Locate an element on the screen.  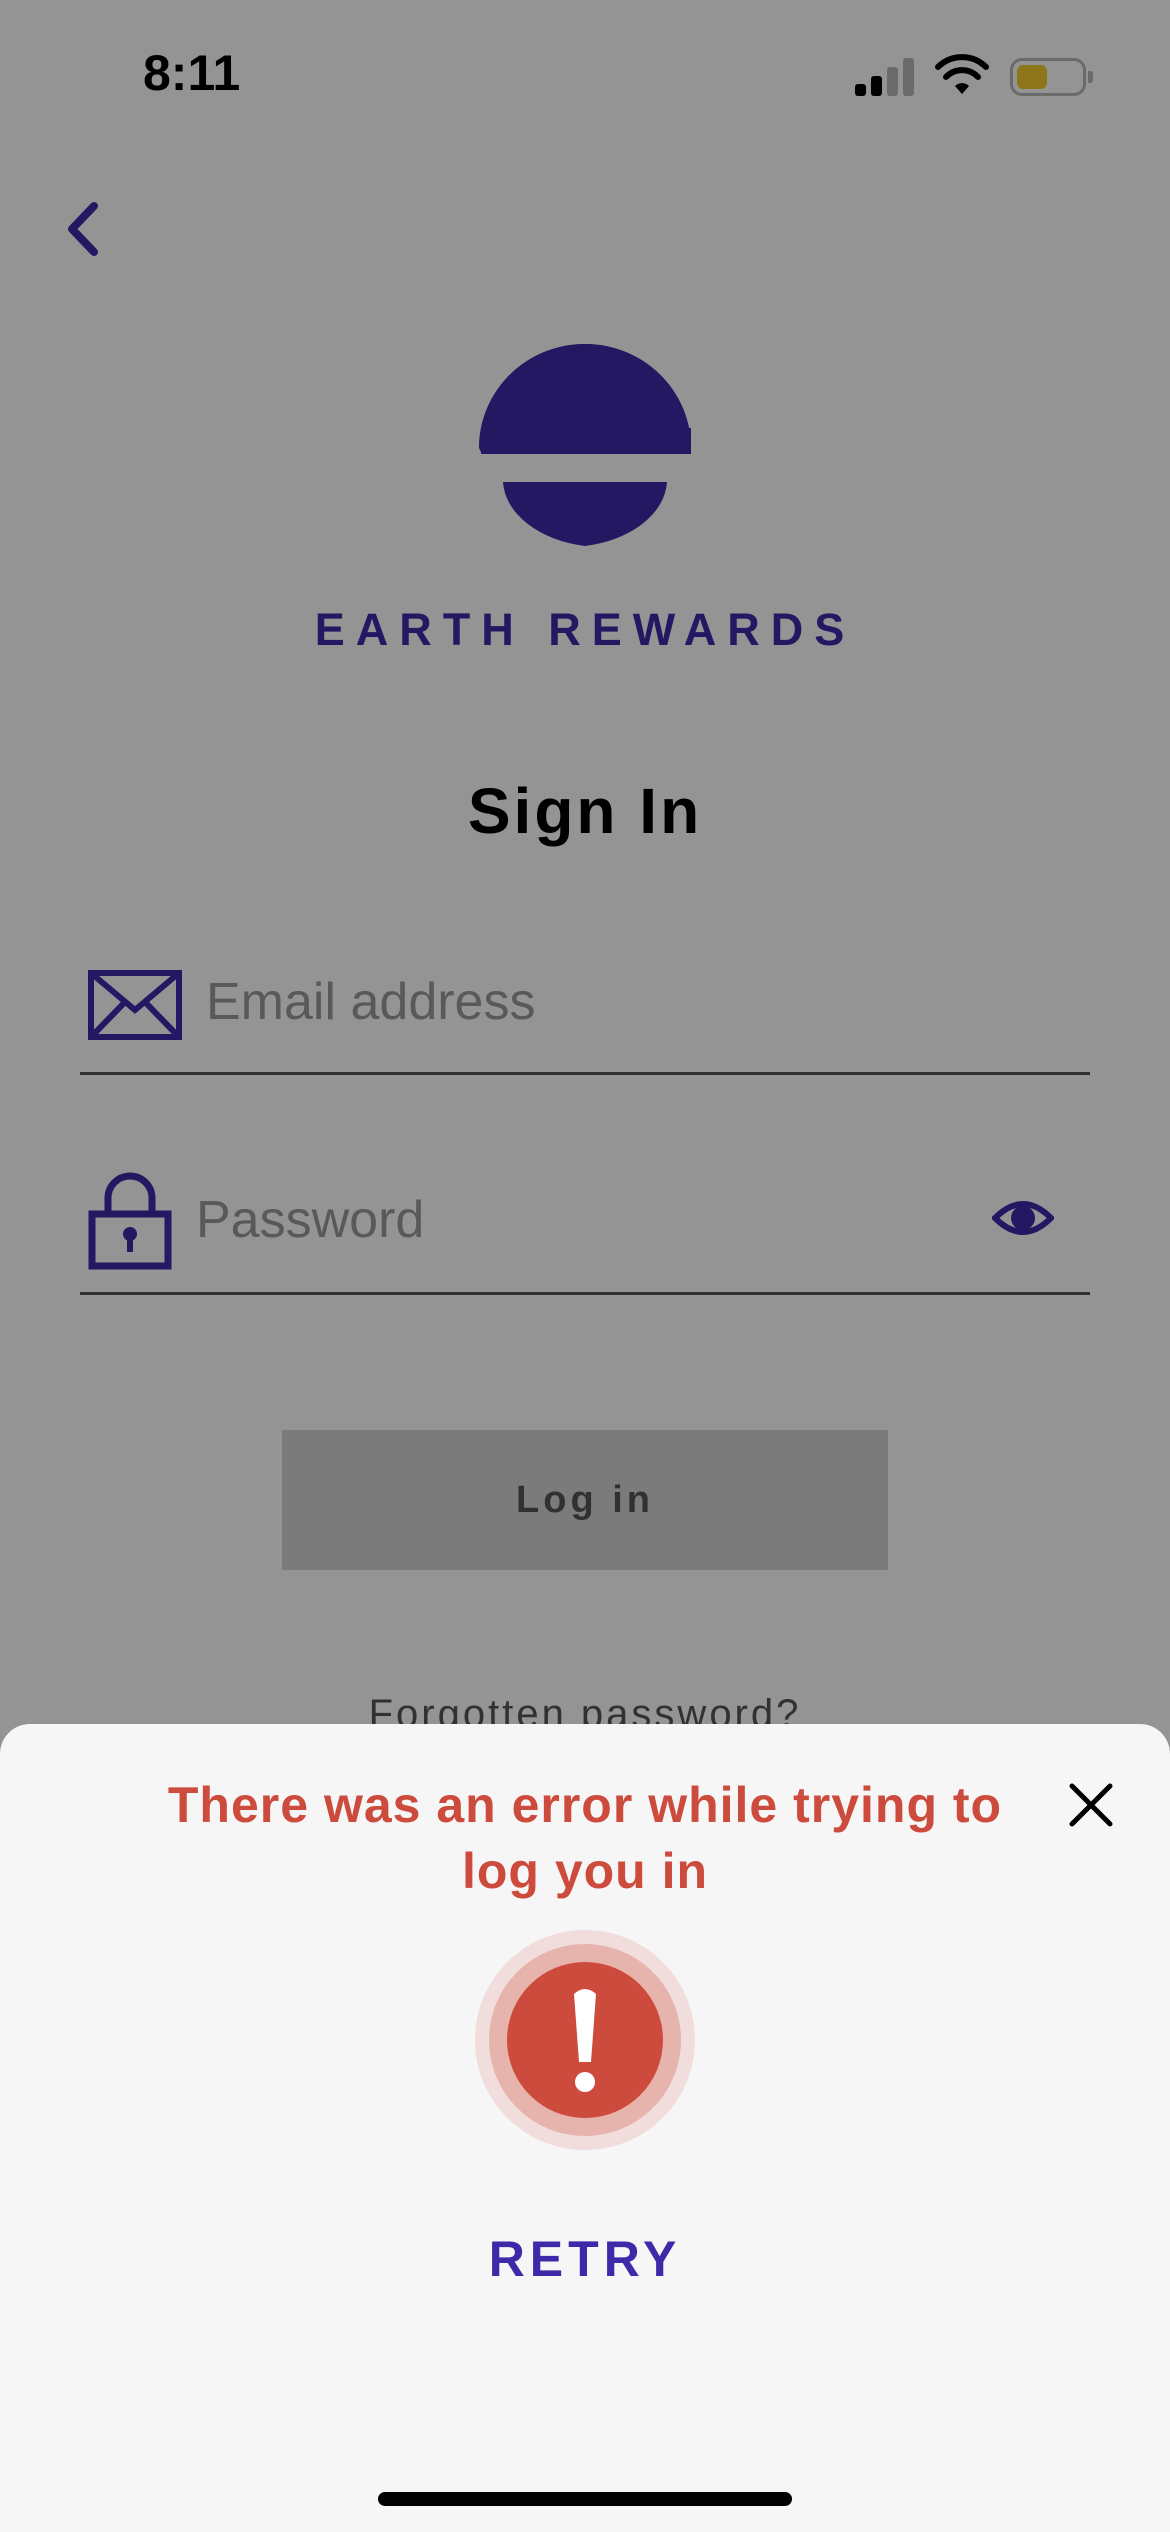
retry-button: RETRY is located at coordinates (585, 2259).